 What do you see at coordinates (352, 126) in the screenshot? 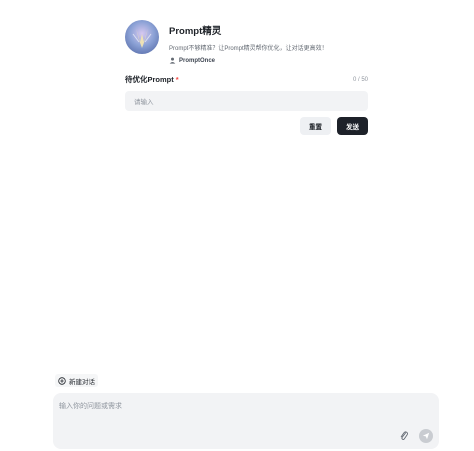
I see `send-button: 发送` at bounding box center [352, 126].